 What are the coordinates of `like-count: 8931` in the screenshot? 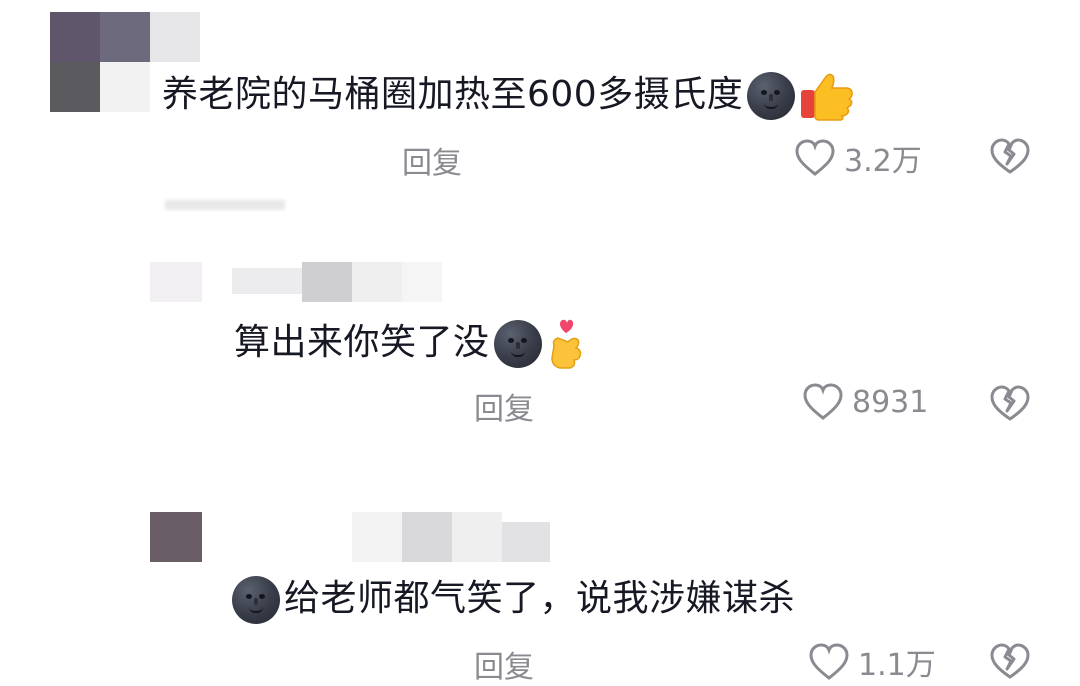 It's located at (890, 402).